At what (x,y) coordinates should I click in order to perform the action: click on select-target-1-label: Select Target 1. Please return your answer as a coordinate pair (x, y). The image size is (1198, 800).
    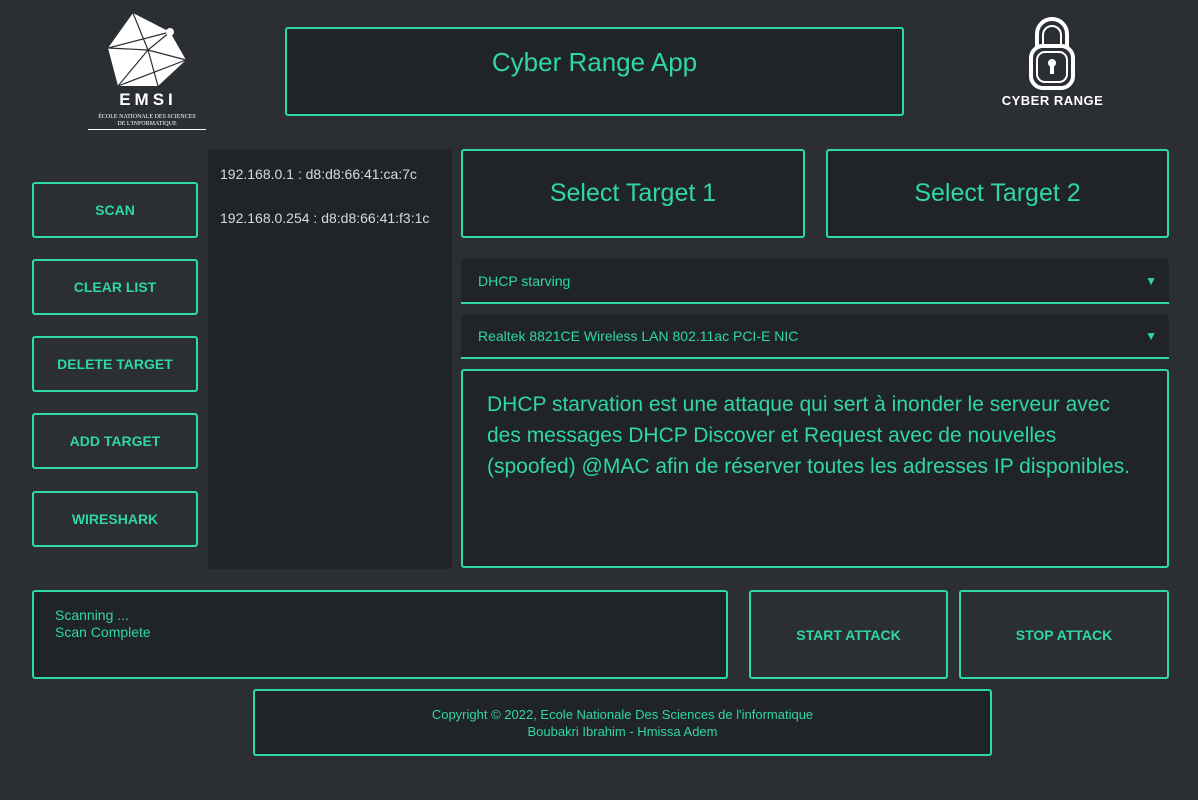
    Looking at the image, I should click on (633, 193).